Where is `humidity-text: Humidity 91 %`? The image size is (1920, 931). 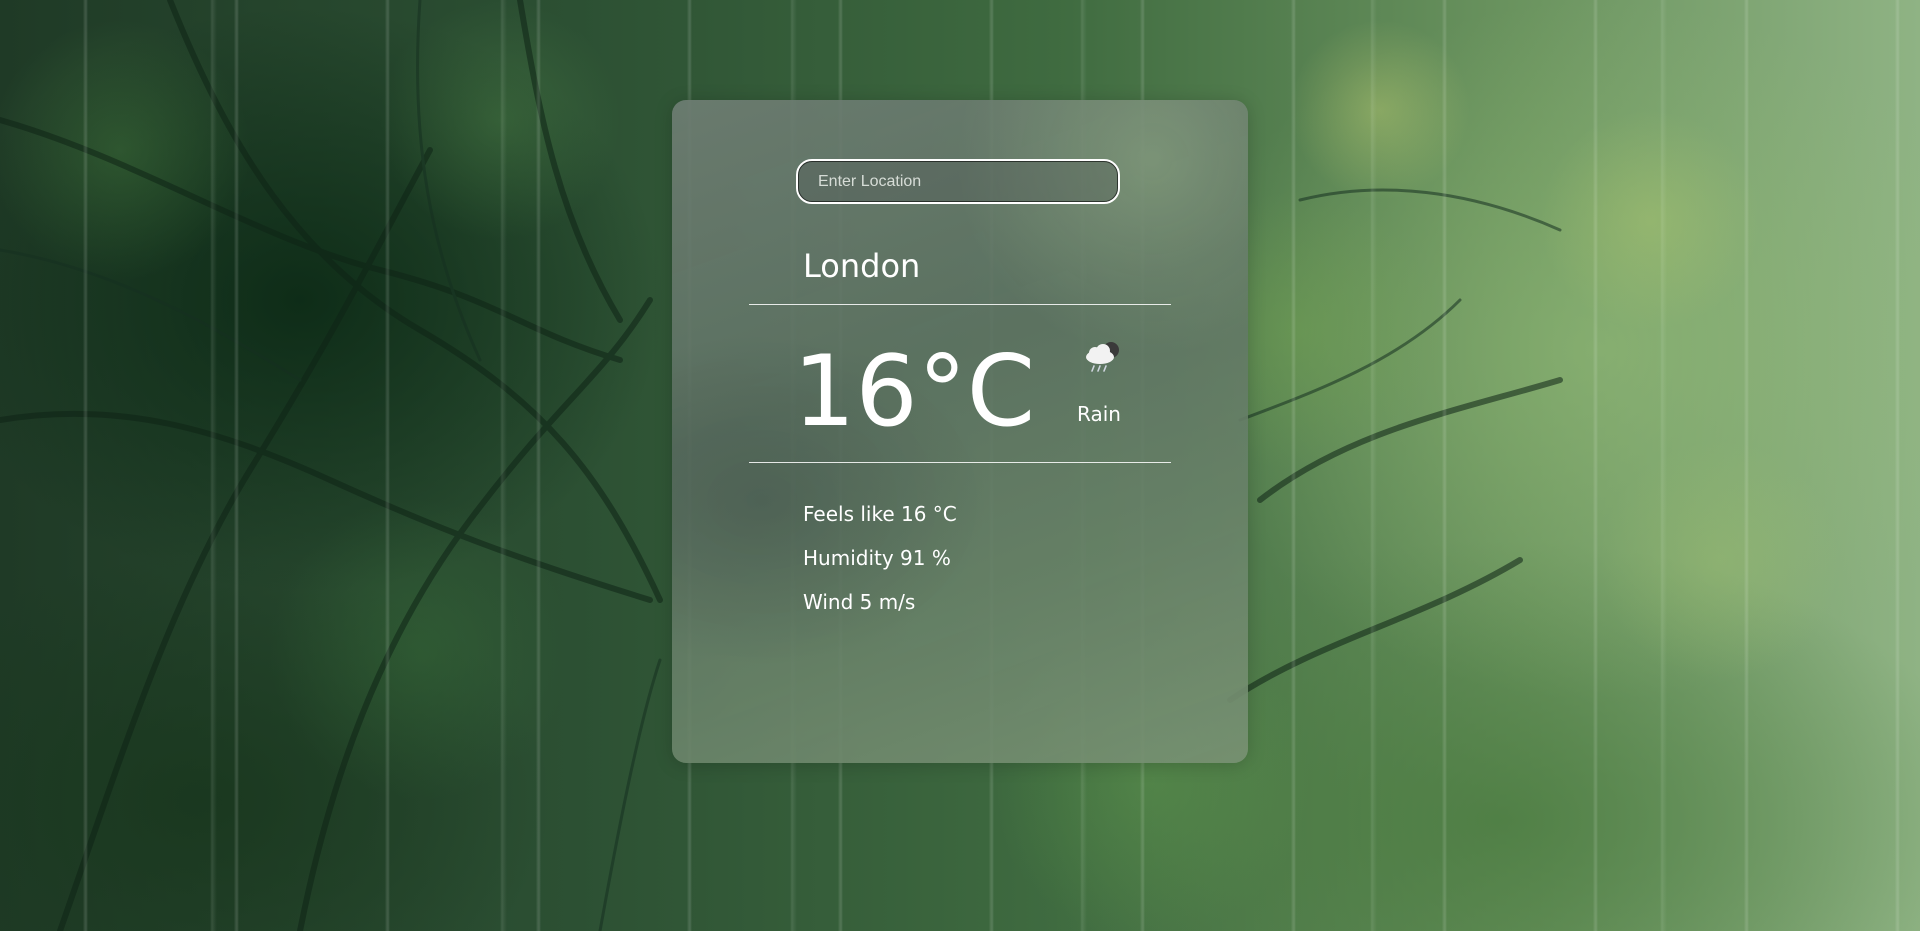 humidity-text: Humidity 91 % is located at coordinates (877, 558).